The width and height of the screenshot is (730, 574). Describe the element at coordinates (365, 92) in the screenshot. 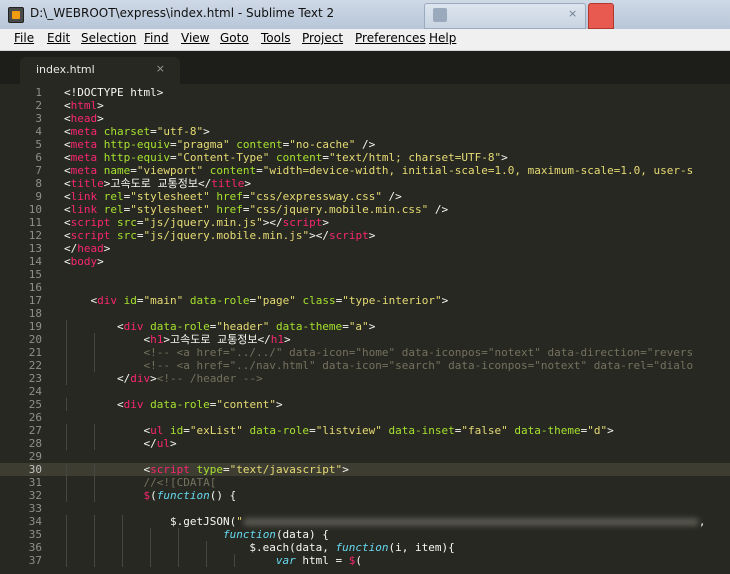

I see `code-line: 1 <!DOCTYPE html>` at that location.